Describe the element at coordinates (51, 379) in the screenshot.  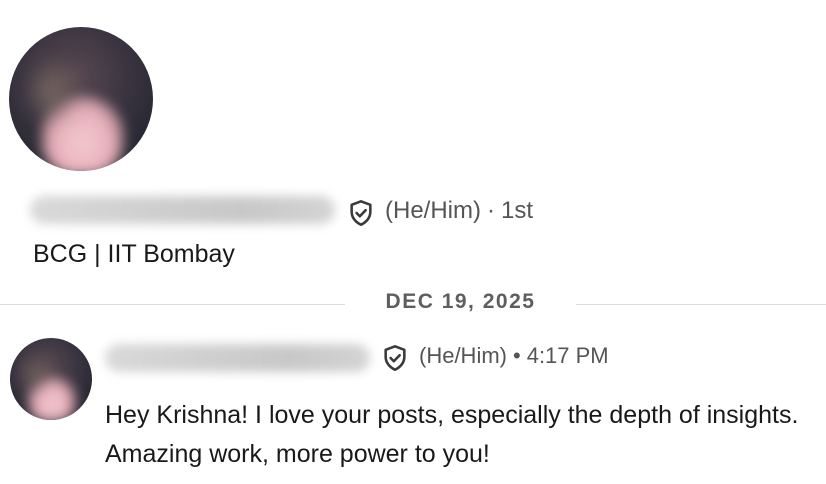
I see `sender-avatar` at that location.